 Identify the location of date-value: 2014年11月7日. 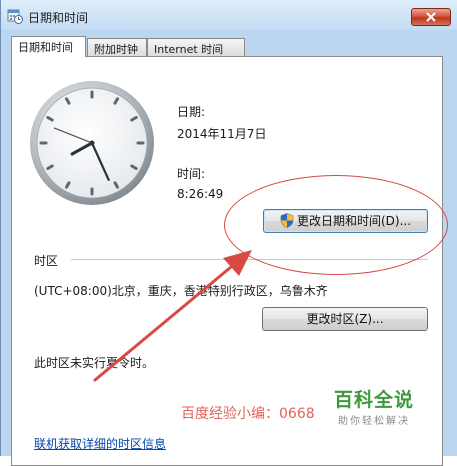
(222, 134).